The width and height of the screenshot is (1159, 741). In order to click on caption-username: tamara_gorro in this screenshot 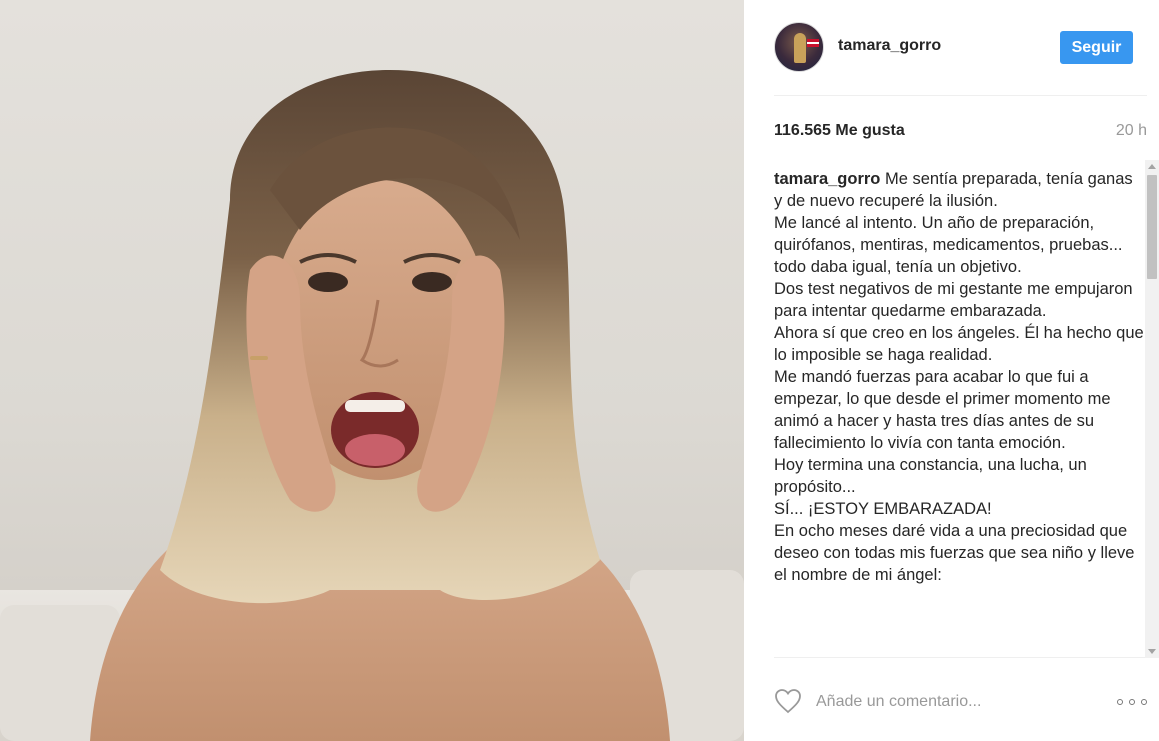, I will do `click(829, 179)`.